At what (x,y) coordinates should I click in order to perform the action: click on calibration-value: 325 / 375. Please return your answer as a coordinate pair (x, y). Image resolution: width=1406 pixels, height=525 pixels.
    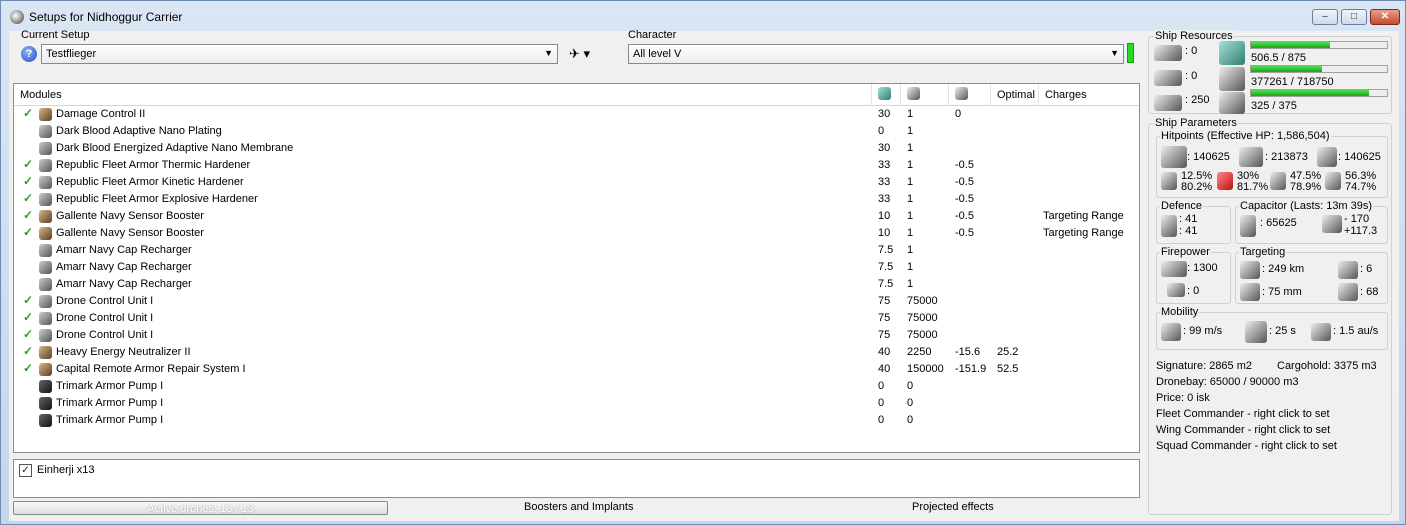
    Looking at the image, I should click on (1274, 106).